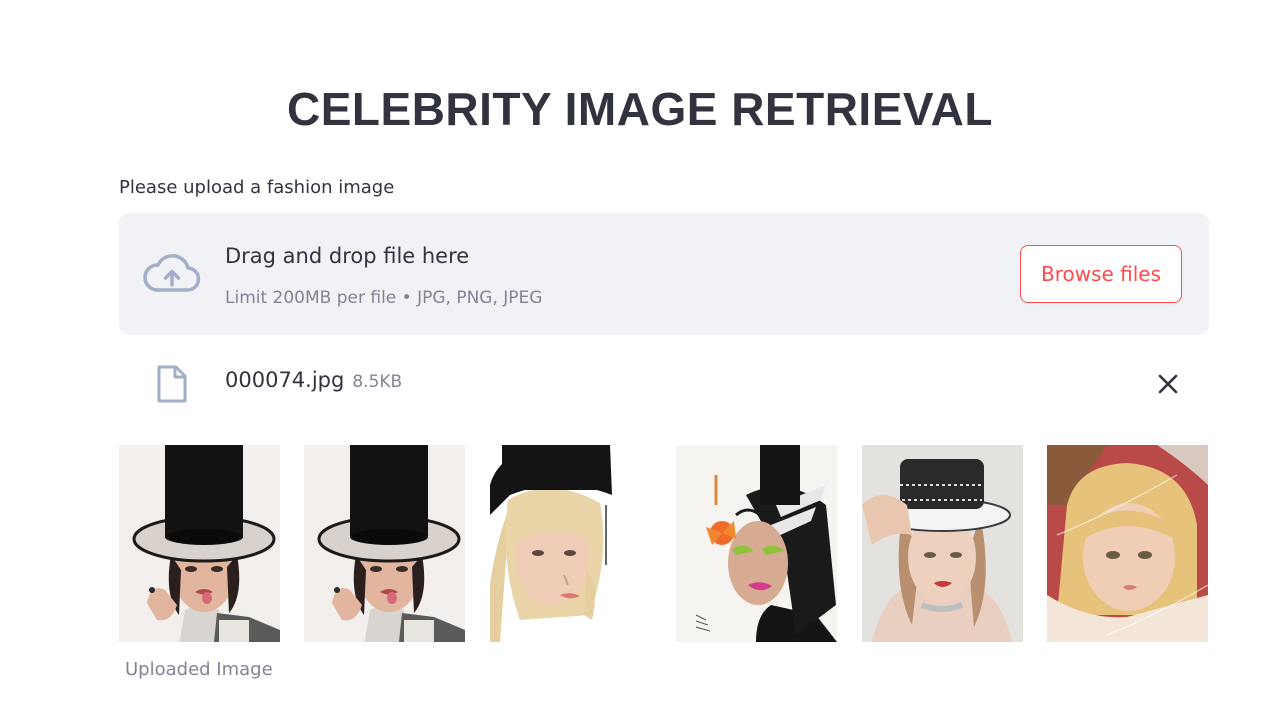 The width and height of the screenshot is (1280, 724). What do you see at coordinates (285, 380) in the screenshot?
I see `file-name-text: 000074.jpg` at bounding box center [285, 380].